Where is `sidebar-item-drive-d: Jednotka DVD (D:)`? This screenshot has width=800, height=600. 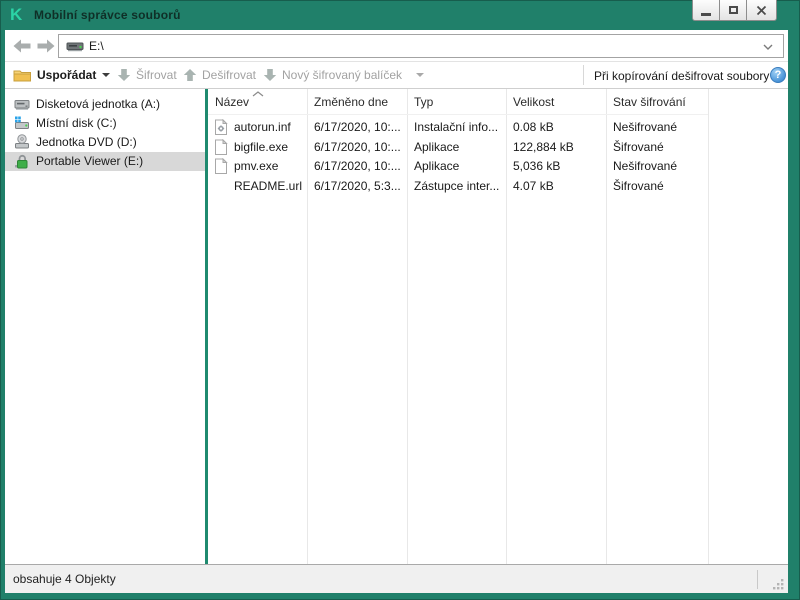
sidebar-item-drive-d: Jednotka DVD (D:) is located at coordinates (105, 142).